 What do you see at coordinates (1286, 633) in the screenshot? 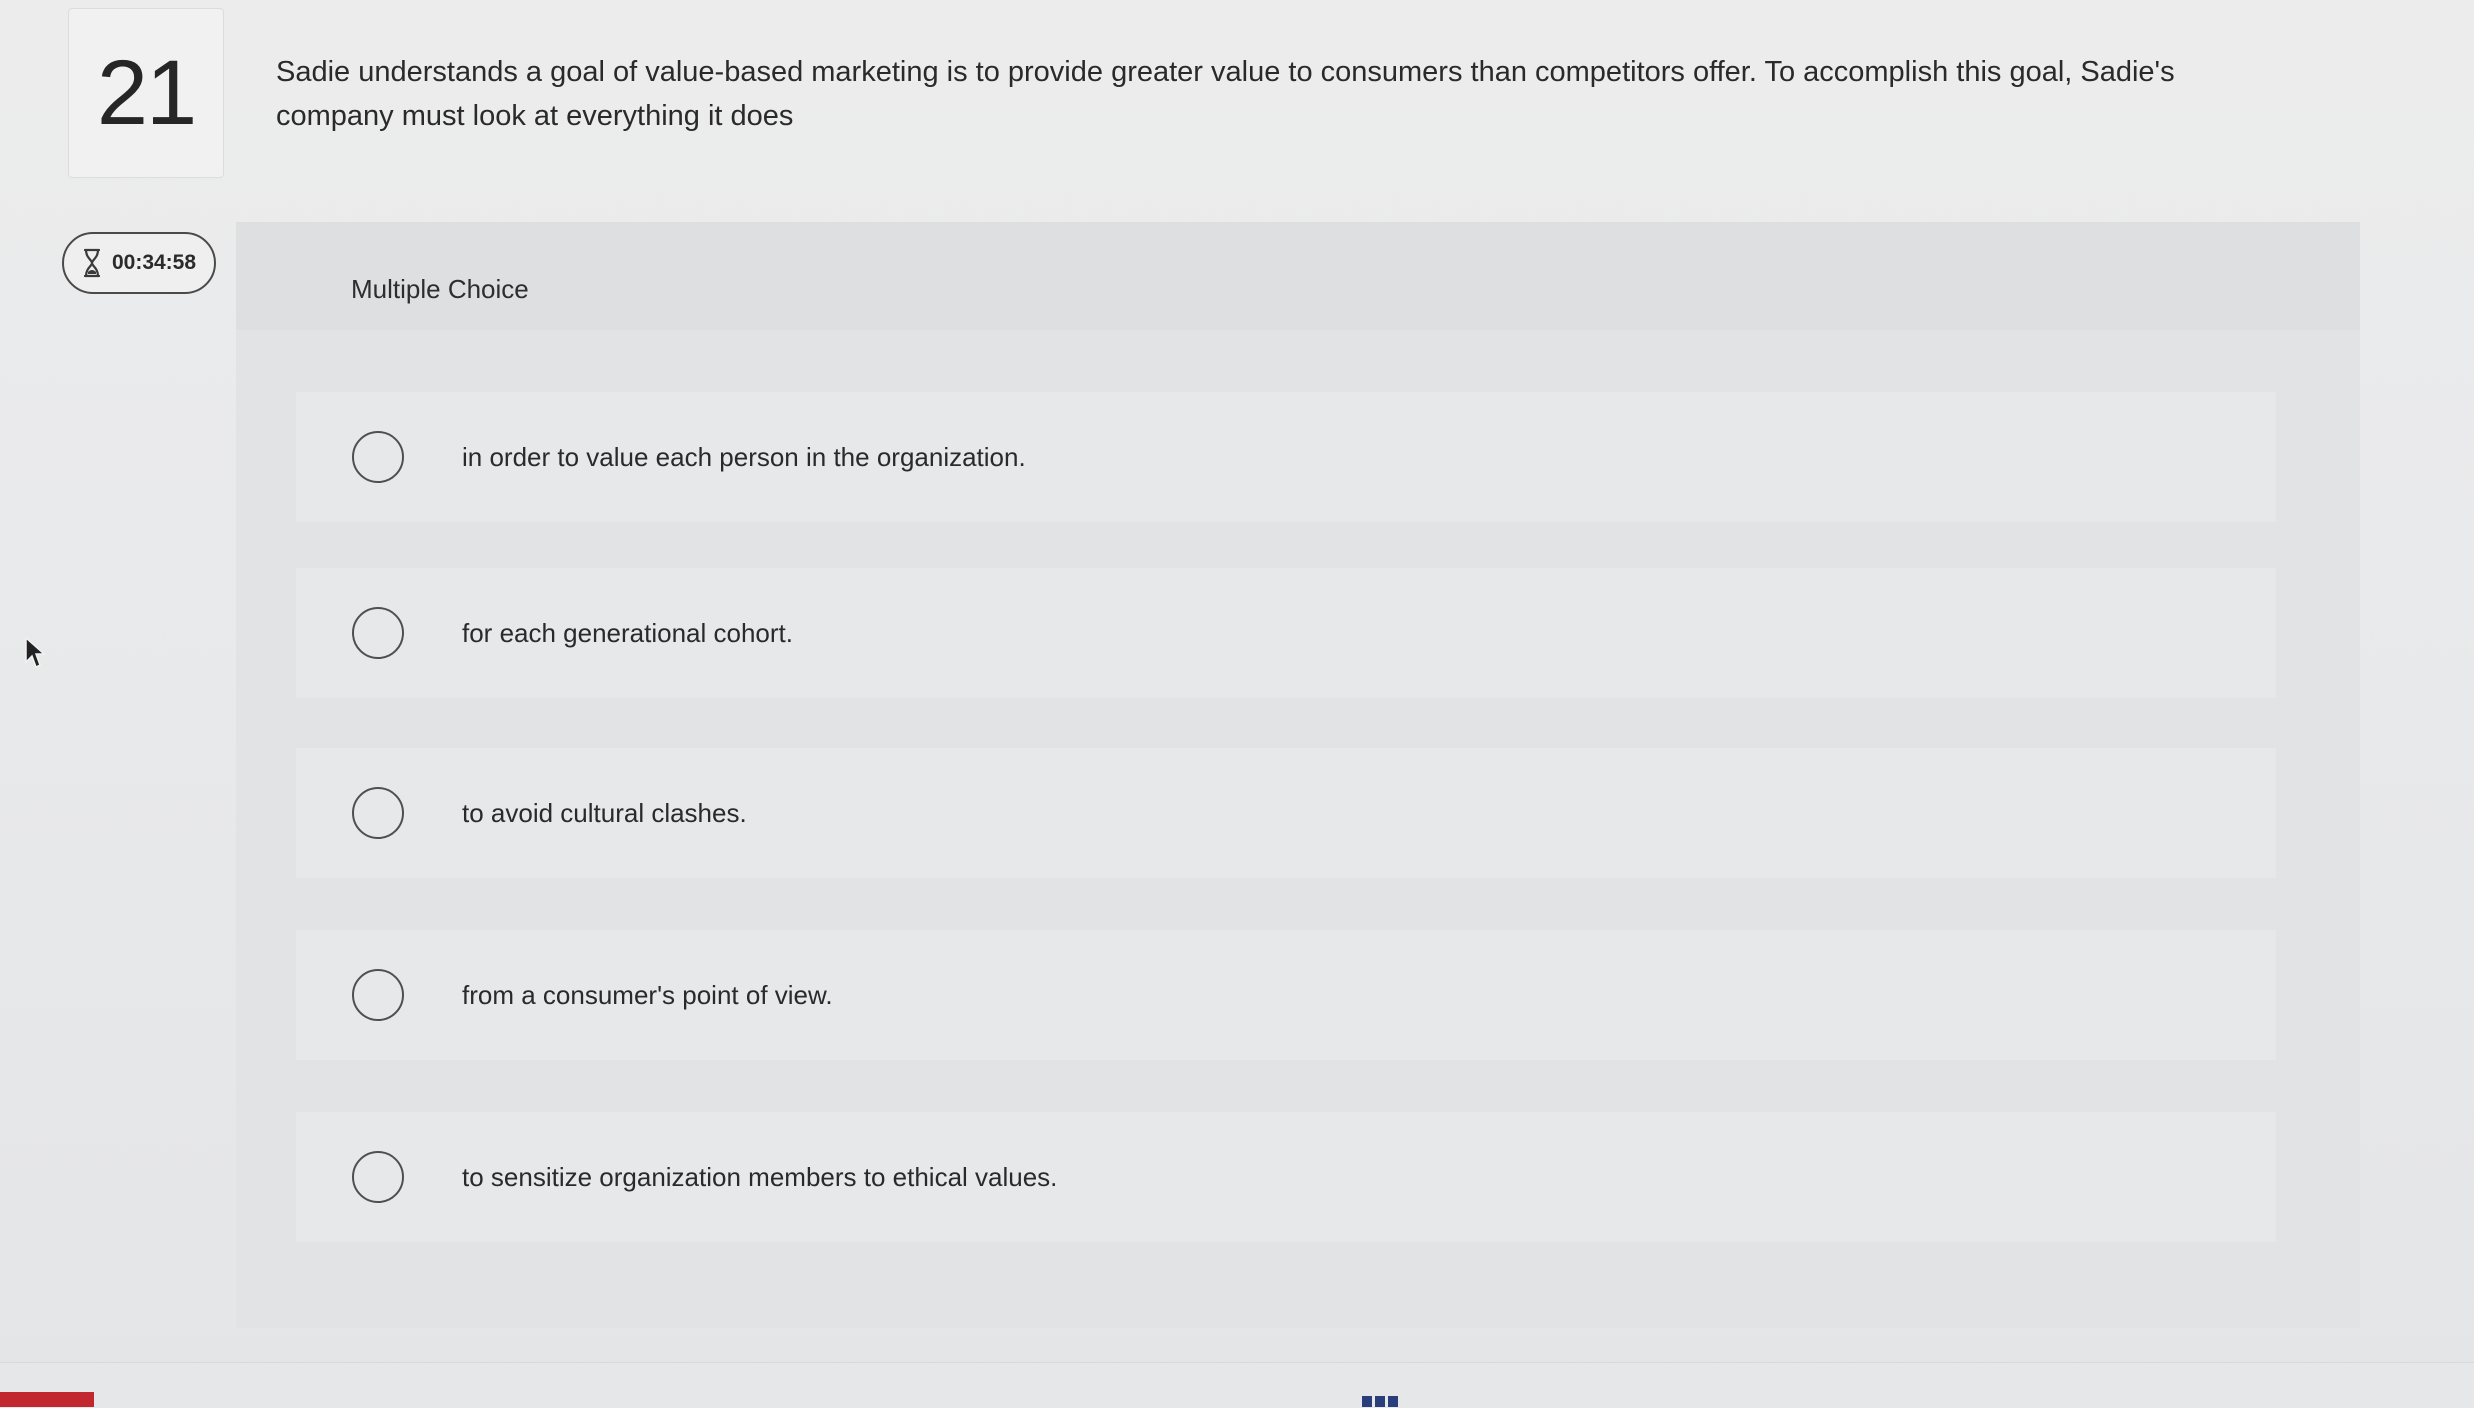
I see `answer-option: for each generational cohort.` at bounding box center [1286, 633].